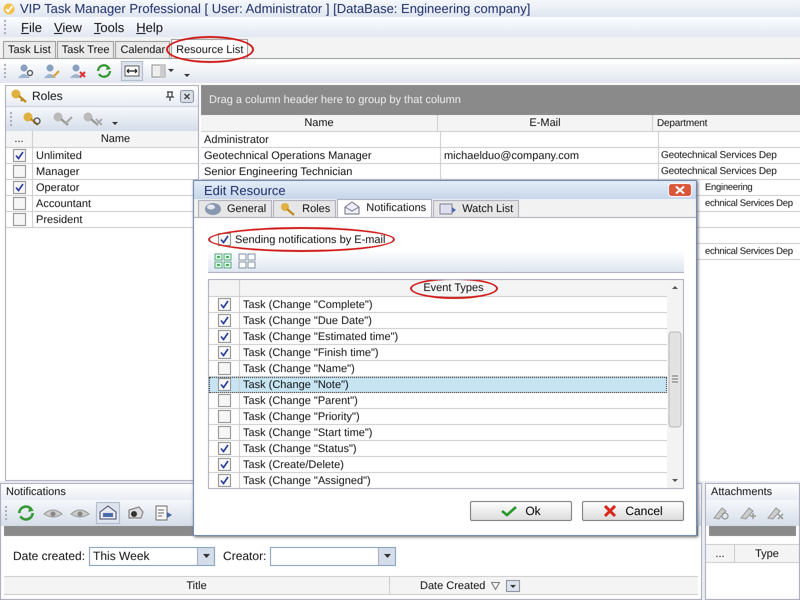 The image size is (800, 600). Describe the element at coordinates (321, 155) in the screenshot. I see `table-cell: Geotechnical Operations Manager` at that location.